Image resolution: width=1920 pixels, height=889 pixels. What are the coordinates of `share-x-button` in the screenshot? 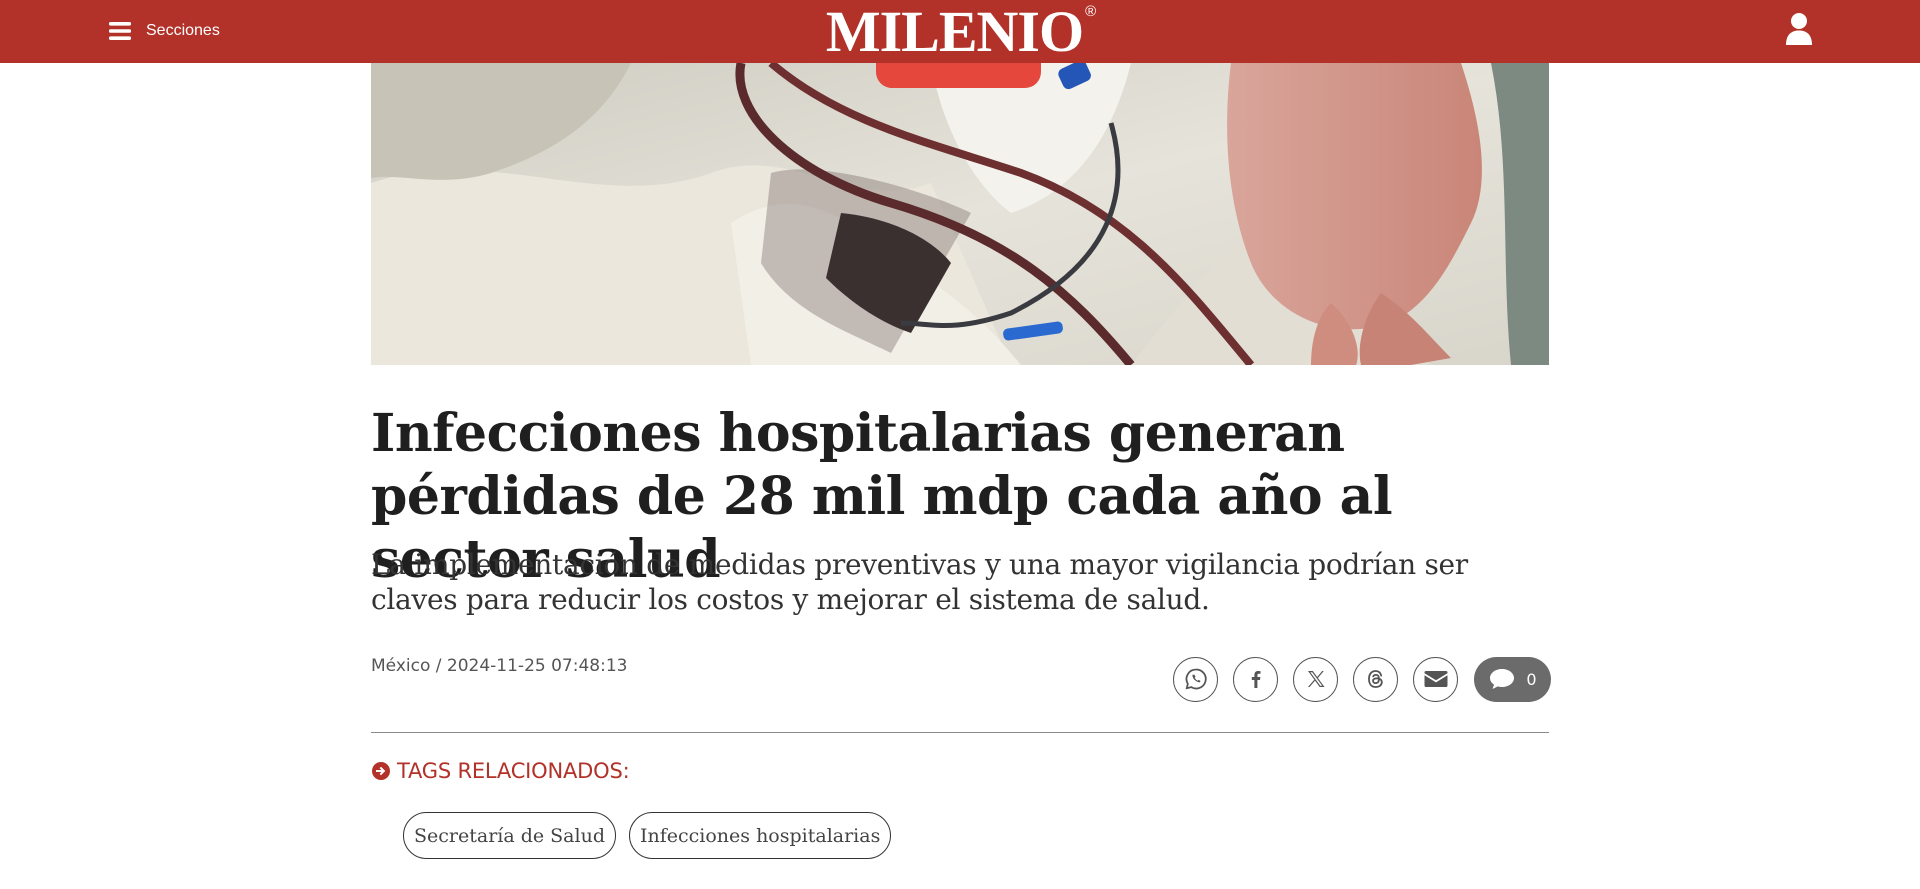 It's located at (1315, 679).